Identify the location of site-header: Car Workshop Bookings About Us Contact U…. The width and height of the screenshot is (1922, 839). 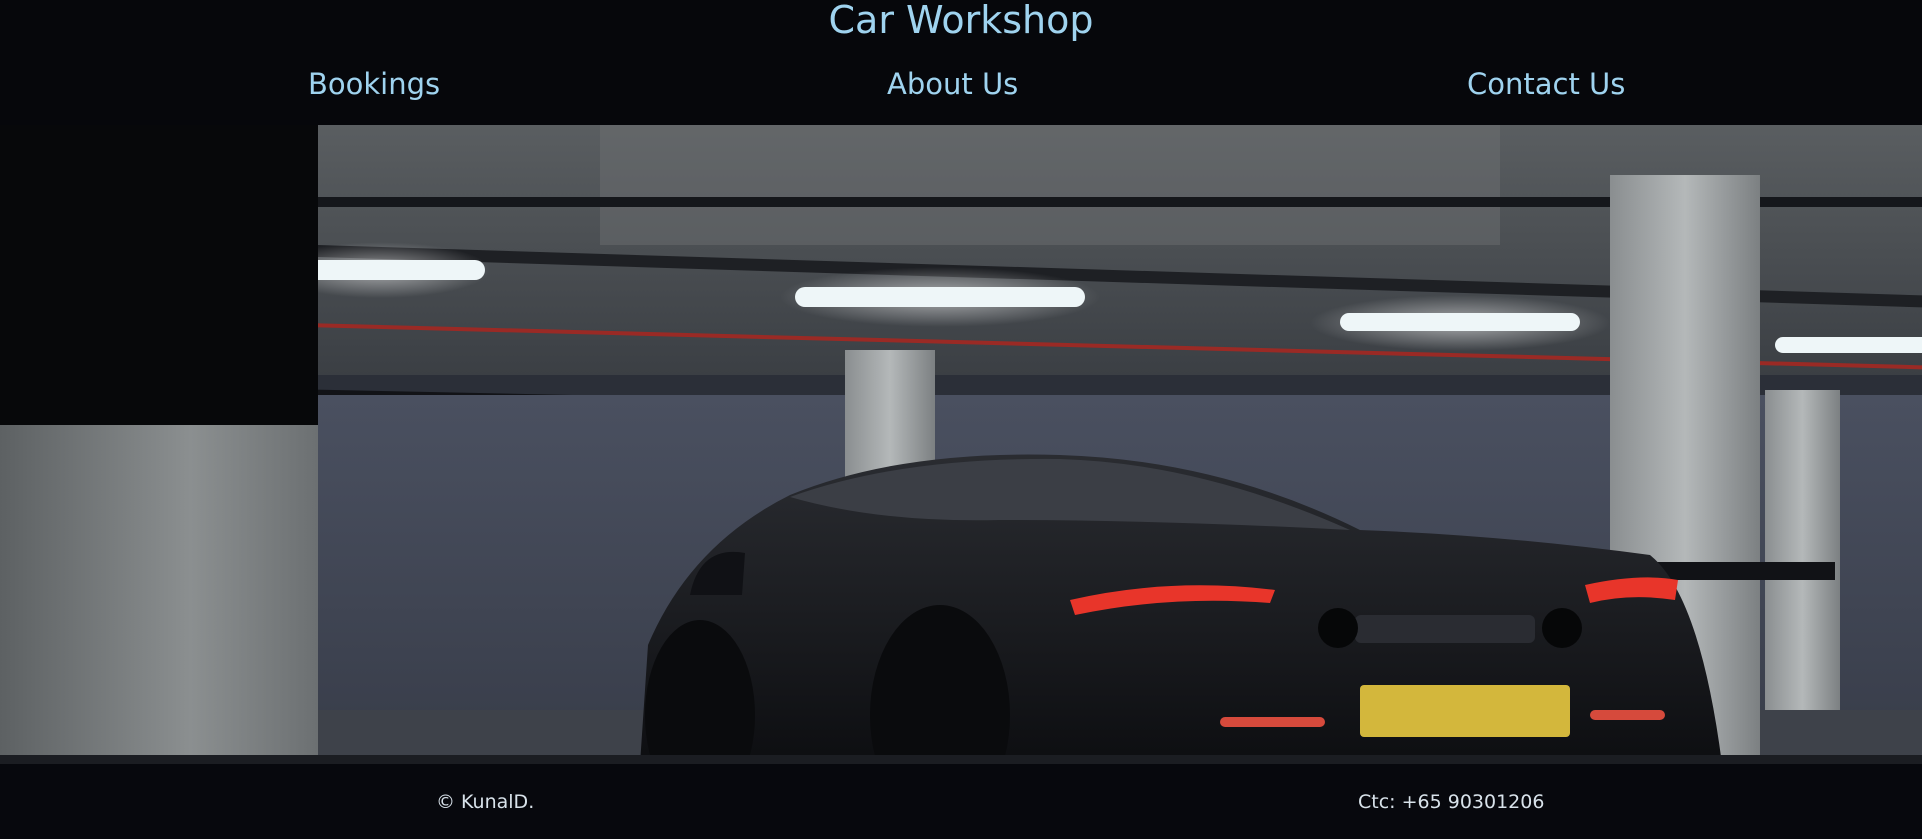
(961, 62).